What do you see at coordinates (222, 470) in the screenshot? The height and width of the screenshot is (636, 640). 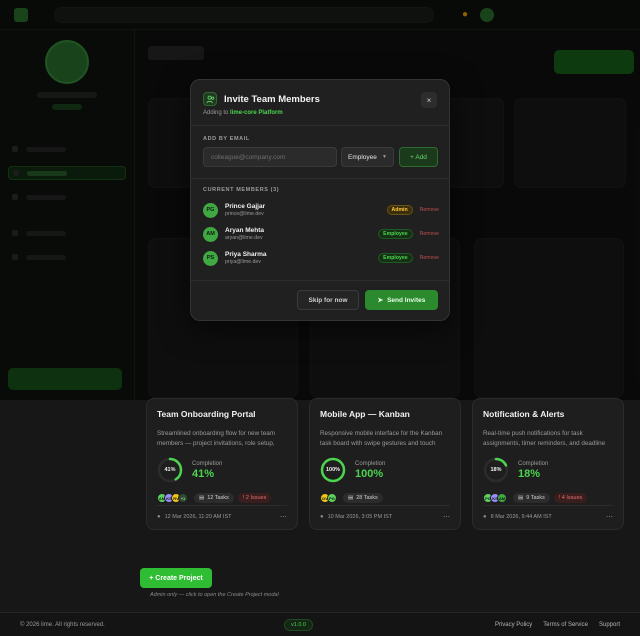 I see `completion: 41% Completion 41%` at bounding box center [222, 470].